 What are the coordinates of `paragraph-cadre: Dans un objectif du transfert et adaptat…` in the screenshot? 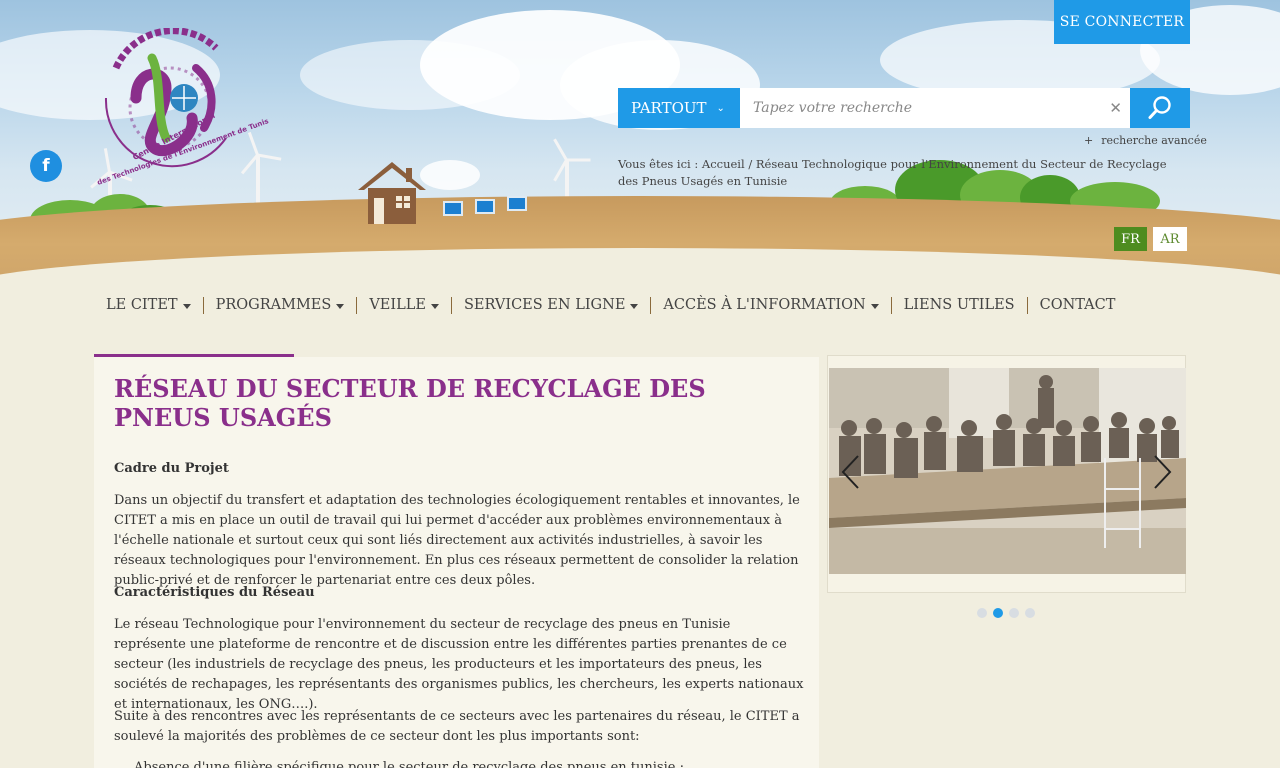 It's located at (457, 540).